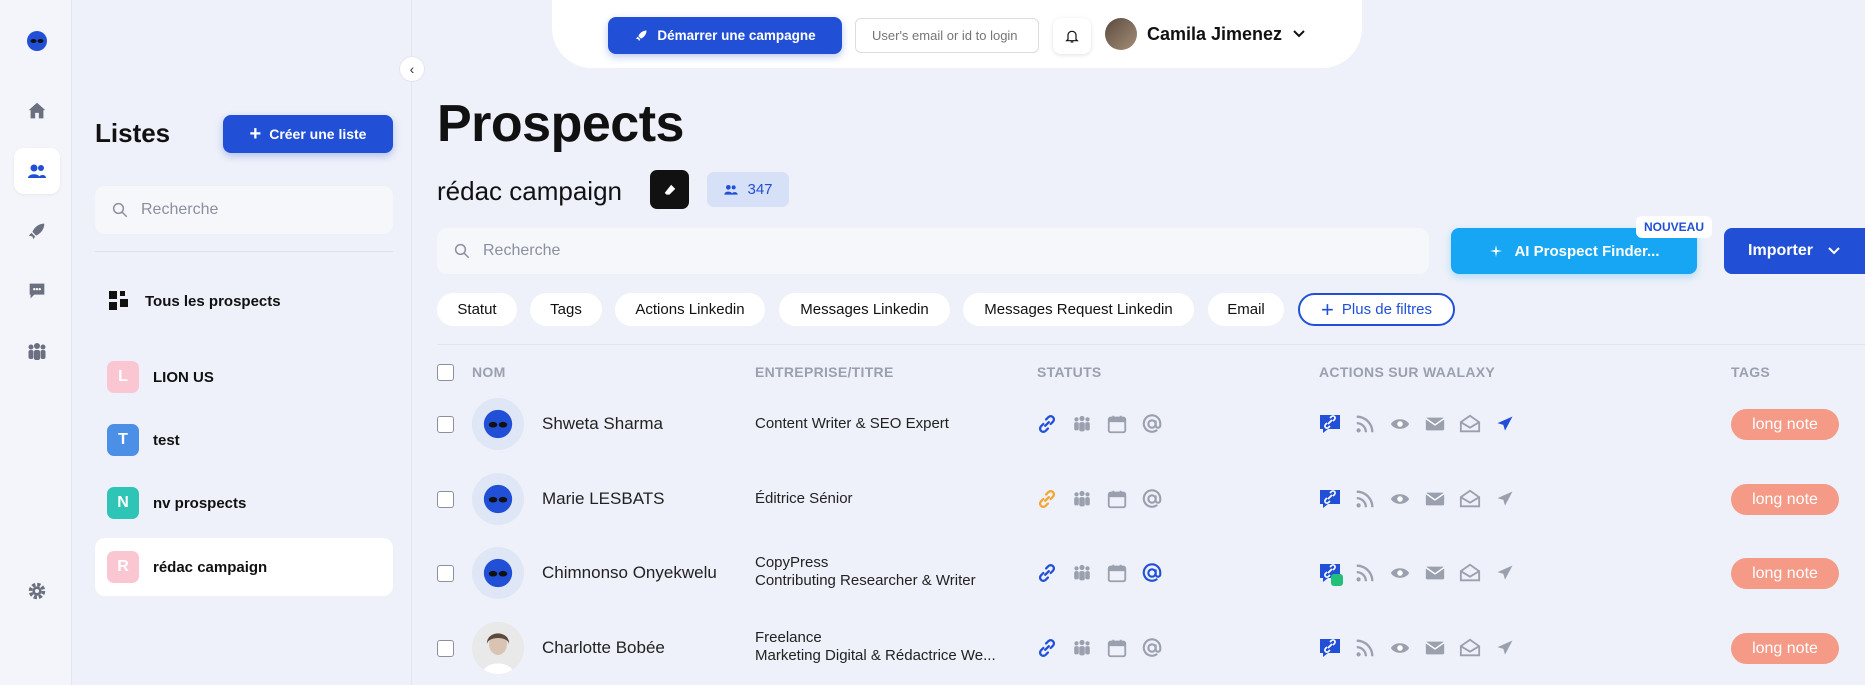 This screenshot has height=685, width=1865. I want to click on list-item-all-prospects: Tous les prospects, so click(244, 301).